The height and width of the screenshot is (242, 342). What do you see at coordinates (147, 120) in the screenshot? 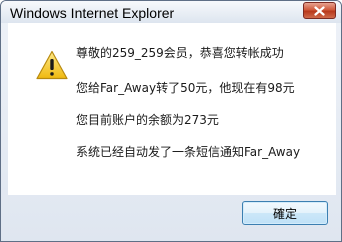
I see `message-line-3: 您目前账户的余额为273元` at bounding box center [147, 120].